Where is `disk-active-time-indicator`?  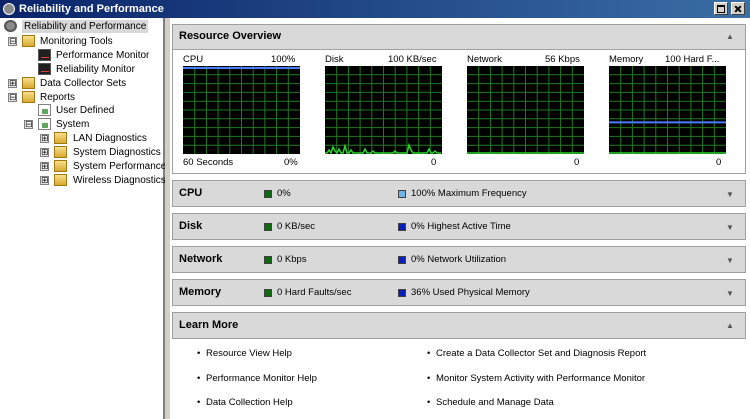 disk-active-time-indicator is located at coordinates (402, 227).